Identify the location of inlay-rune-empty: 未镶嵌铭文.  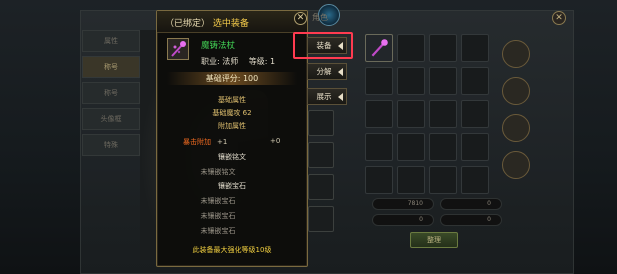
(218, 172).